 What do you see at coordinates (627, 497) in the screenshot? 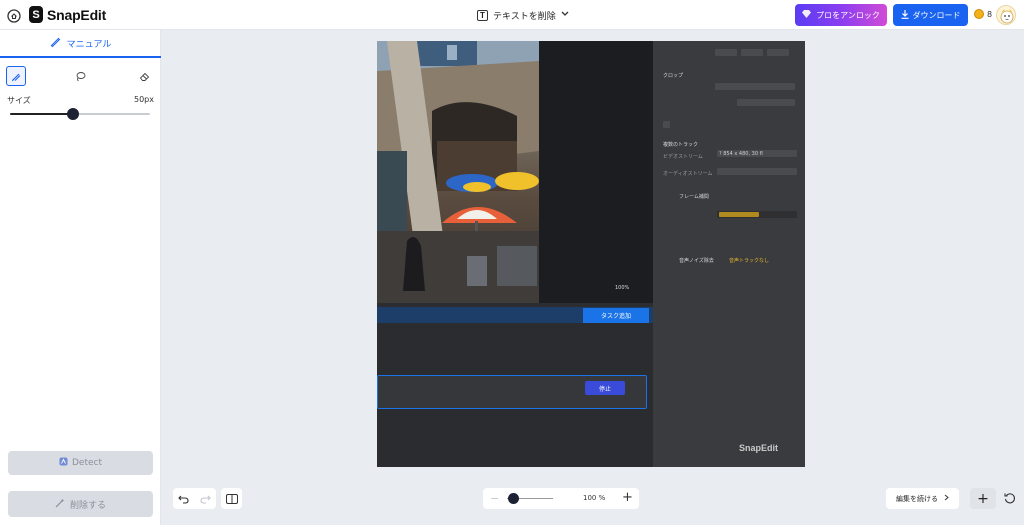
I see `zoom-in-button: +` at bounding box center [627, 497].